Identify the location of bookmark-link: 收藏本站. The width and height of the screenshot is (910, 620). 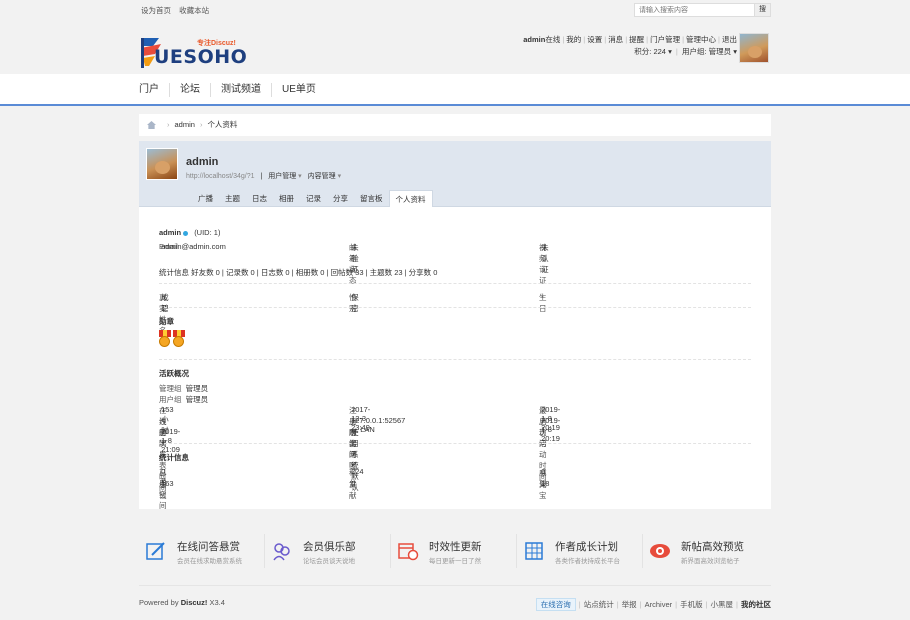
(194, 10).